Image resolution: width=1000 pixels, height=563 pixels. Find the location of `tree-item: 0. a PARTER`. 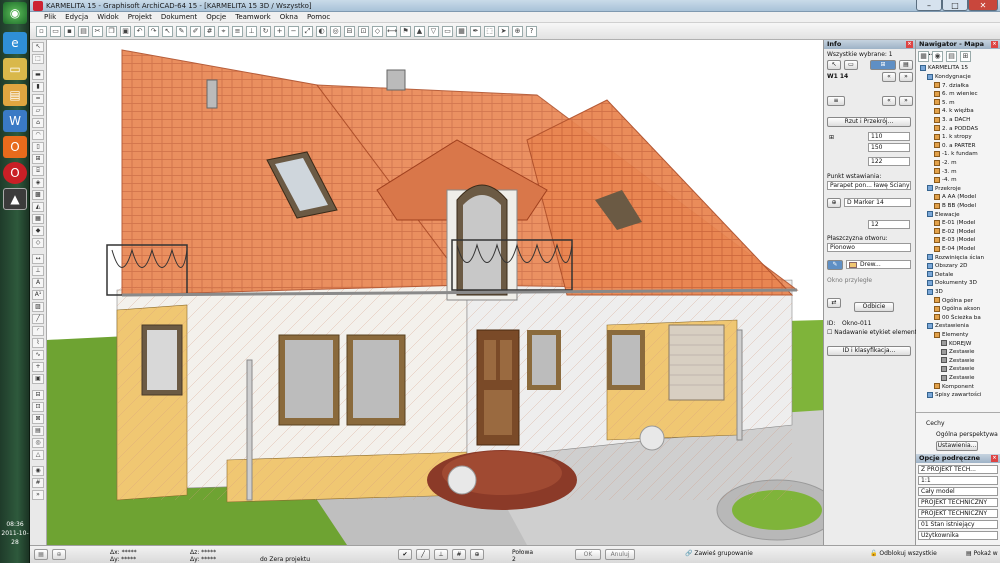

tree-item: 0. a PARTER is located at coordinates (954, 146).